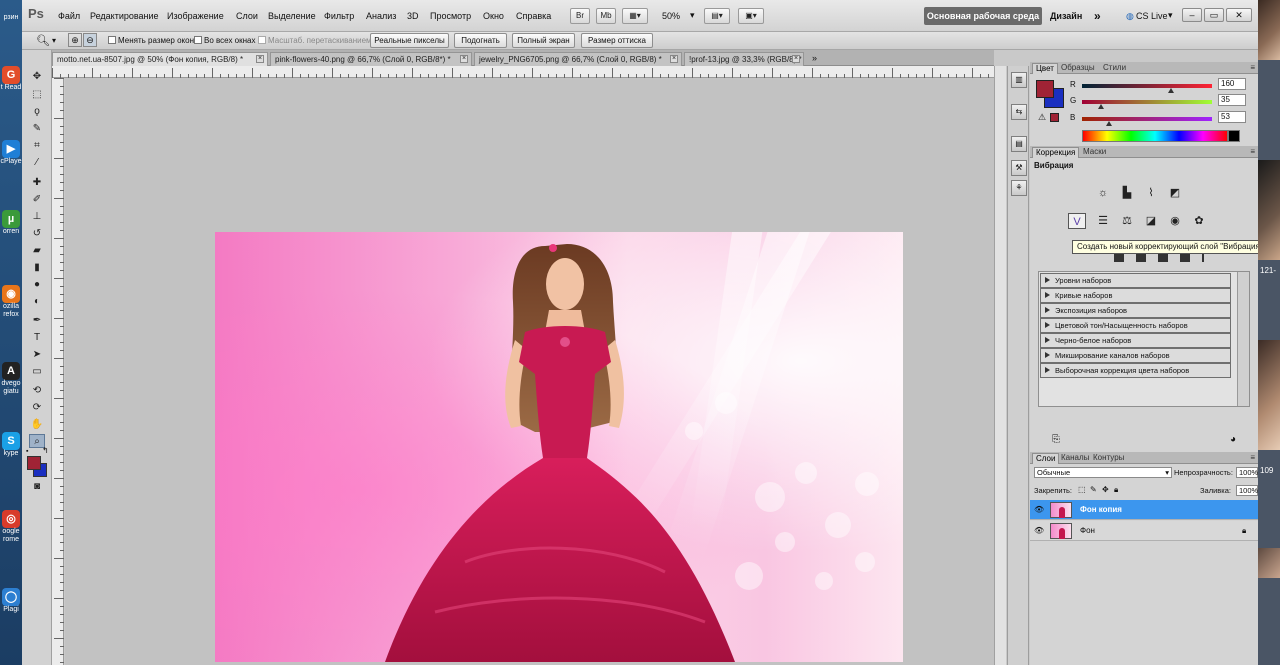 Image resolution: width=1280 pixels, height=665 pixels. I want to click on red-slider-thumb, so click(1171, 90).